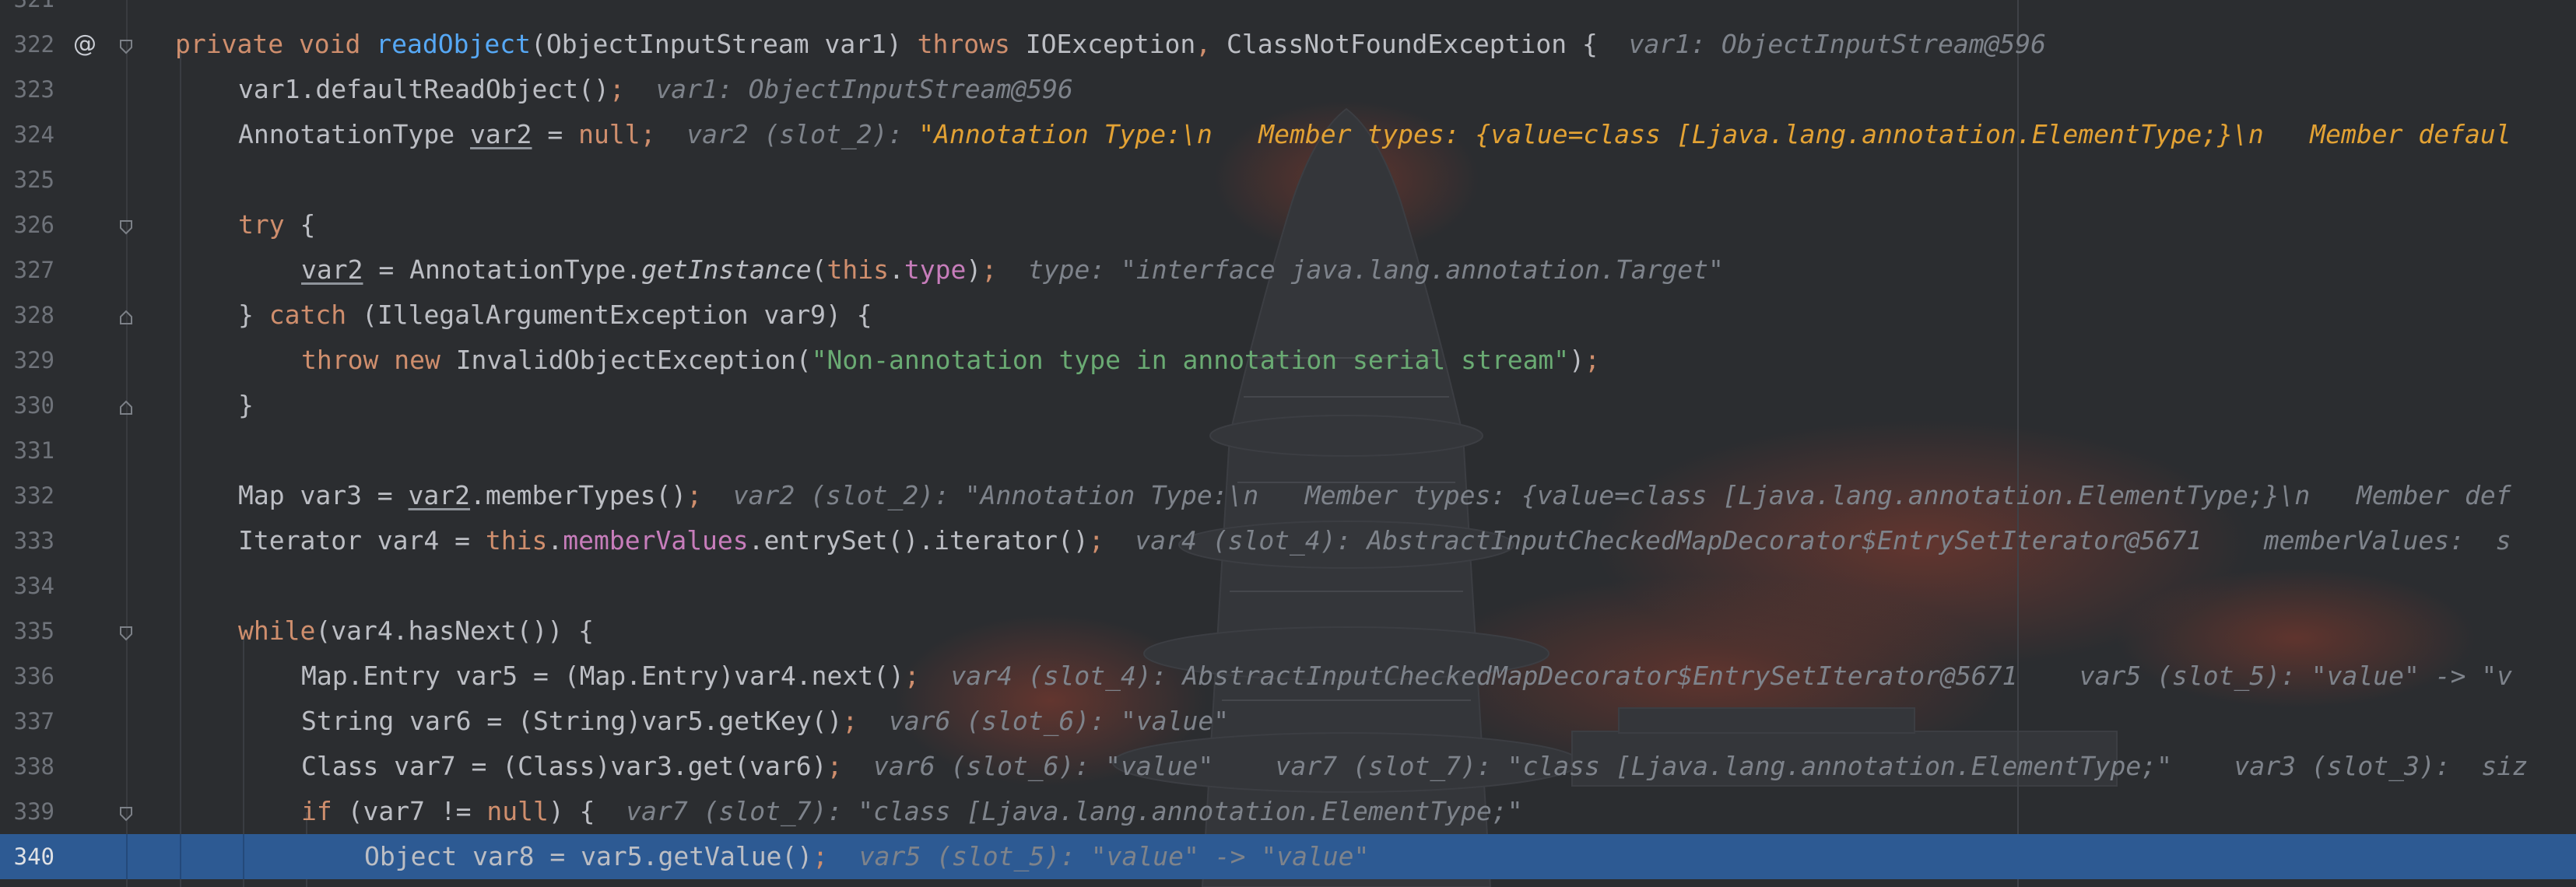 Image resolution: width=2576 pixels, height=887 pixels. I want to click on indent-guide, so click(181, 856).